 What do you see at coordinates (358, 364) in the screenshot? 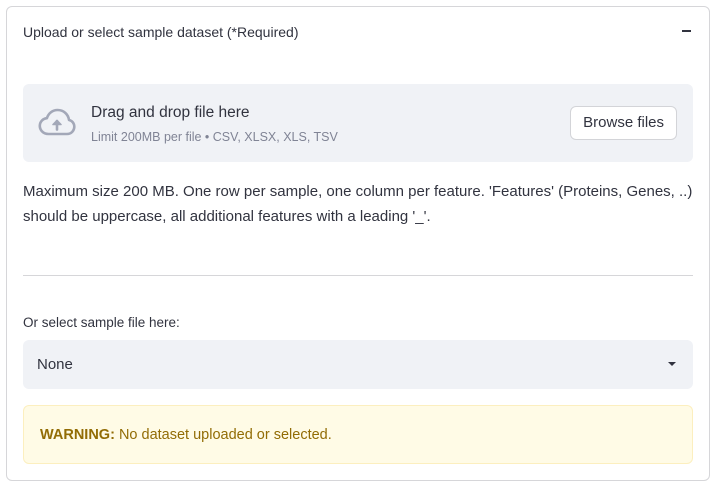
I see `sample-file-select: None` at bounding box center [358, 364].